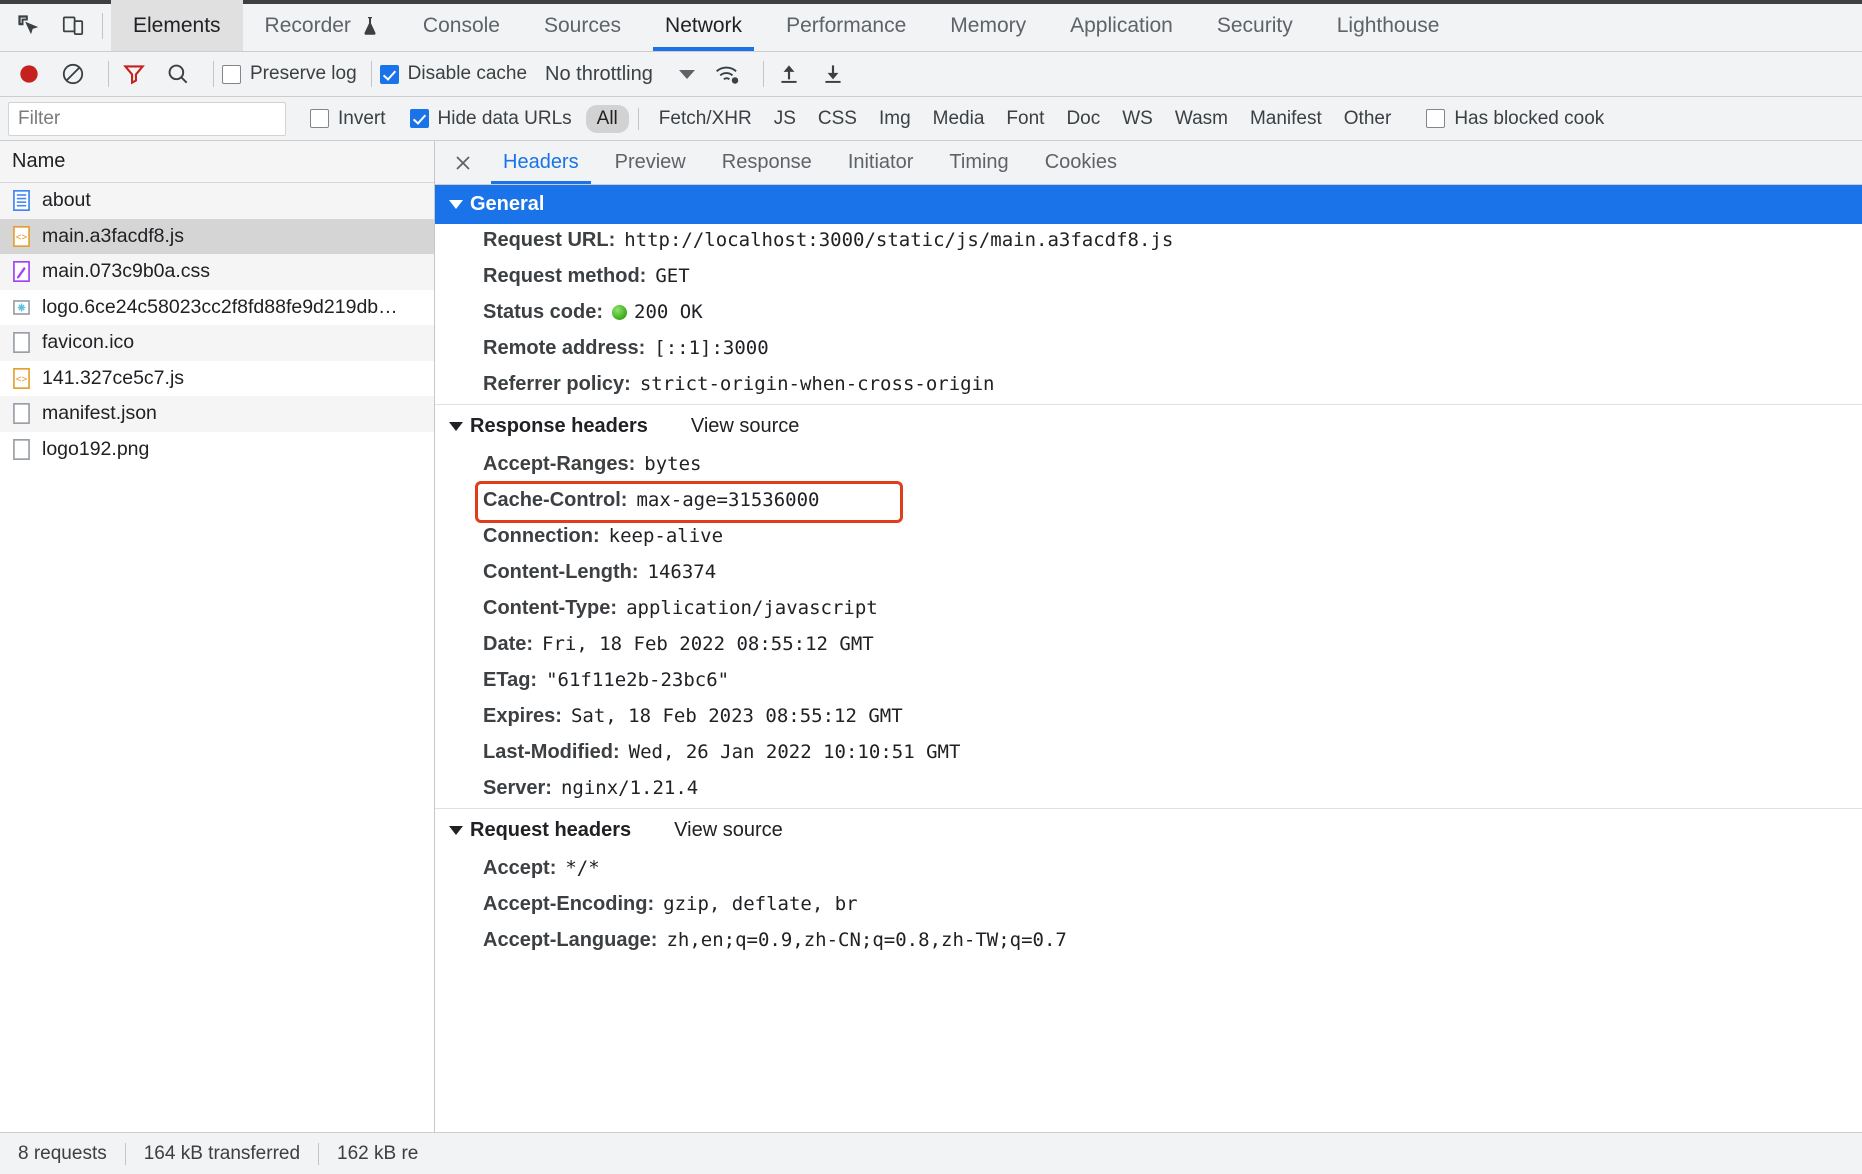  What do you see at coordinates (217, 378) in the screenshot?
I see `request-row-141-js: <> 141.327ce5c7.js` at bounding box center [217, 378].